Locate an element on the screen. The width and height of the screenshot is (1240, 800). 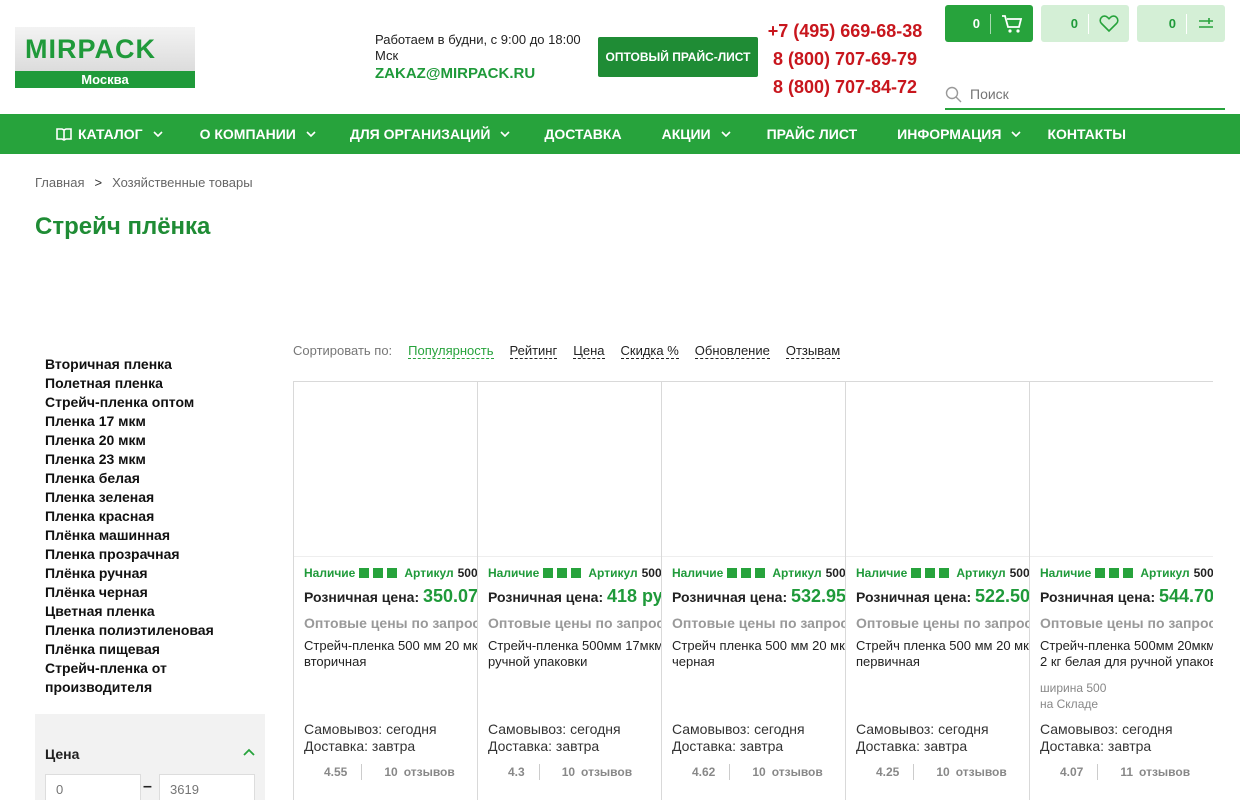
price-list-button: ОПТОВЫЙ ПРАЙС-ЛИСТ is located at coordinates (678, 57).